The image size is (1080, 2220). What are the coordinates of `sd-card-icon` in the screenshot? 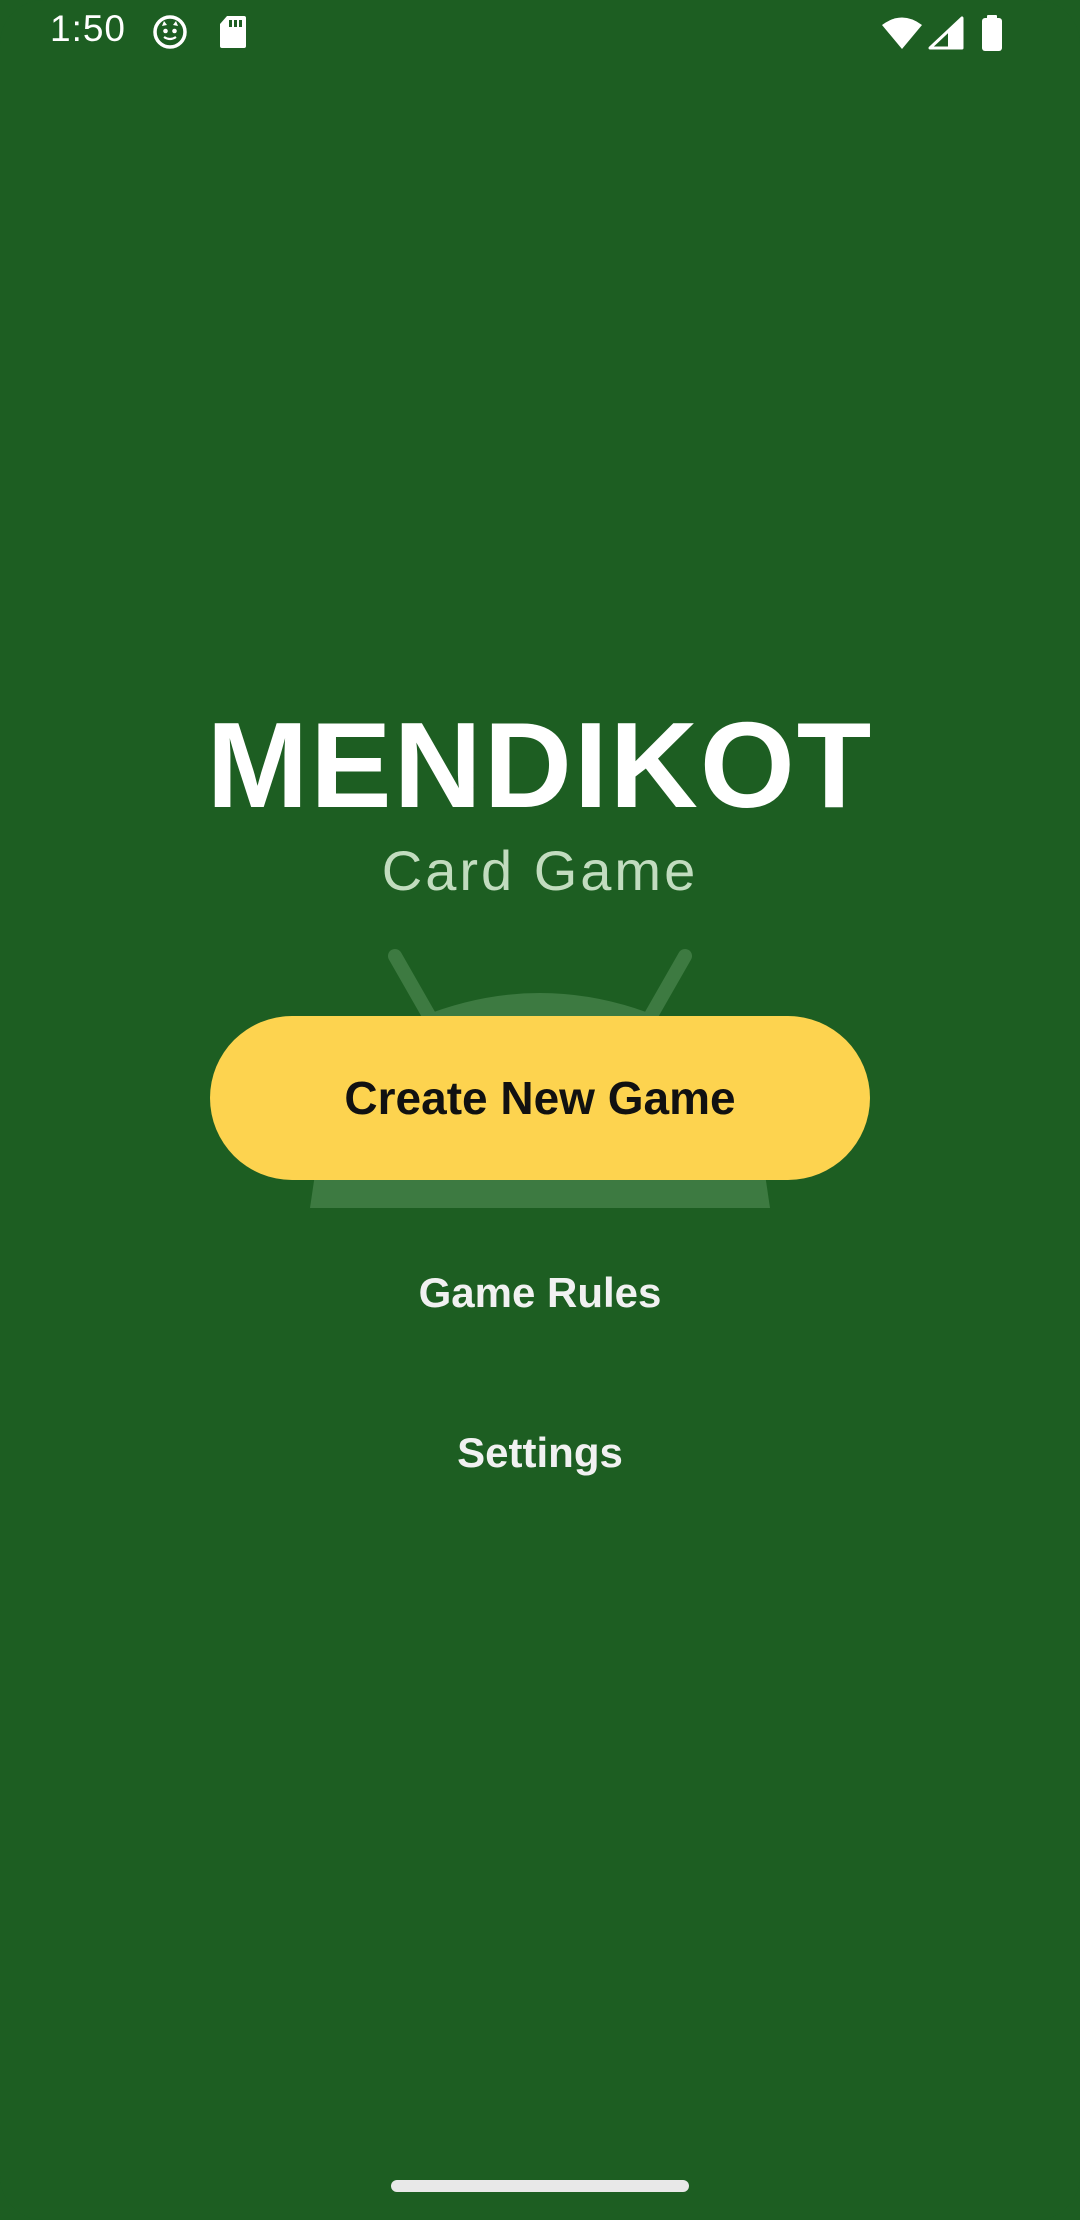 It's located at (233, 34).